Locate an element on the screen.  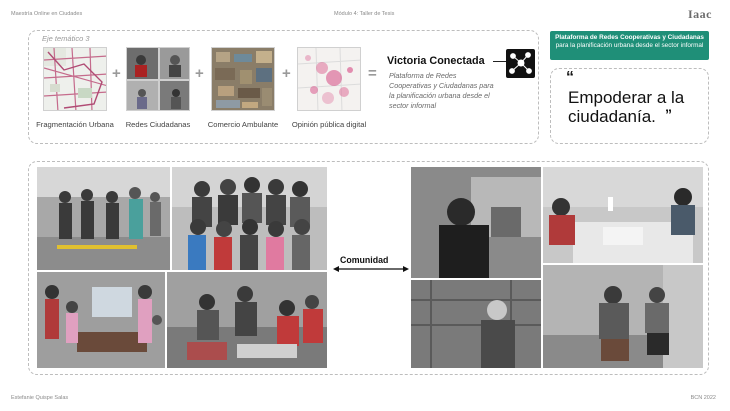
footer-year: BCN 2022 is located at coordinates (703, 398).